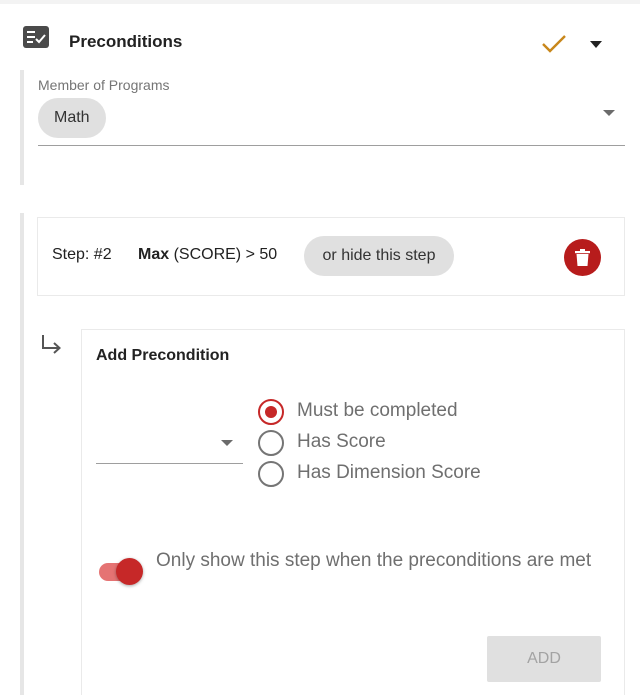 The height and width of the screenshot is (695, 640). I want to click on checkmark-icon, so click(554, 44).